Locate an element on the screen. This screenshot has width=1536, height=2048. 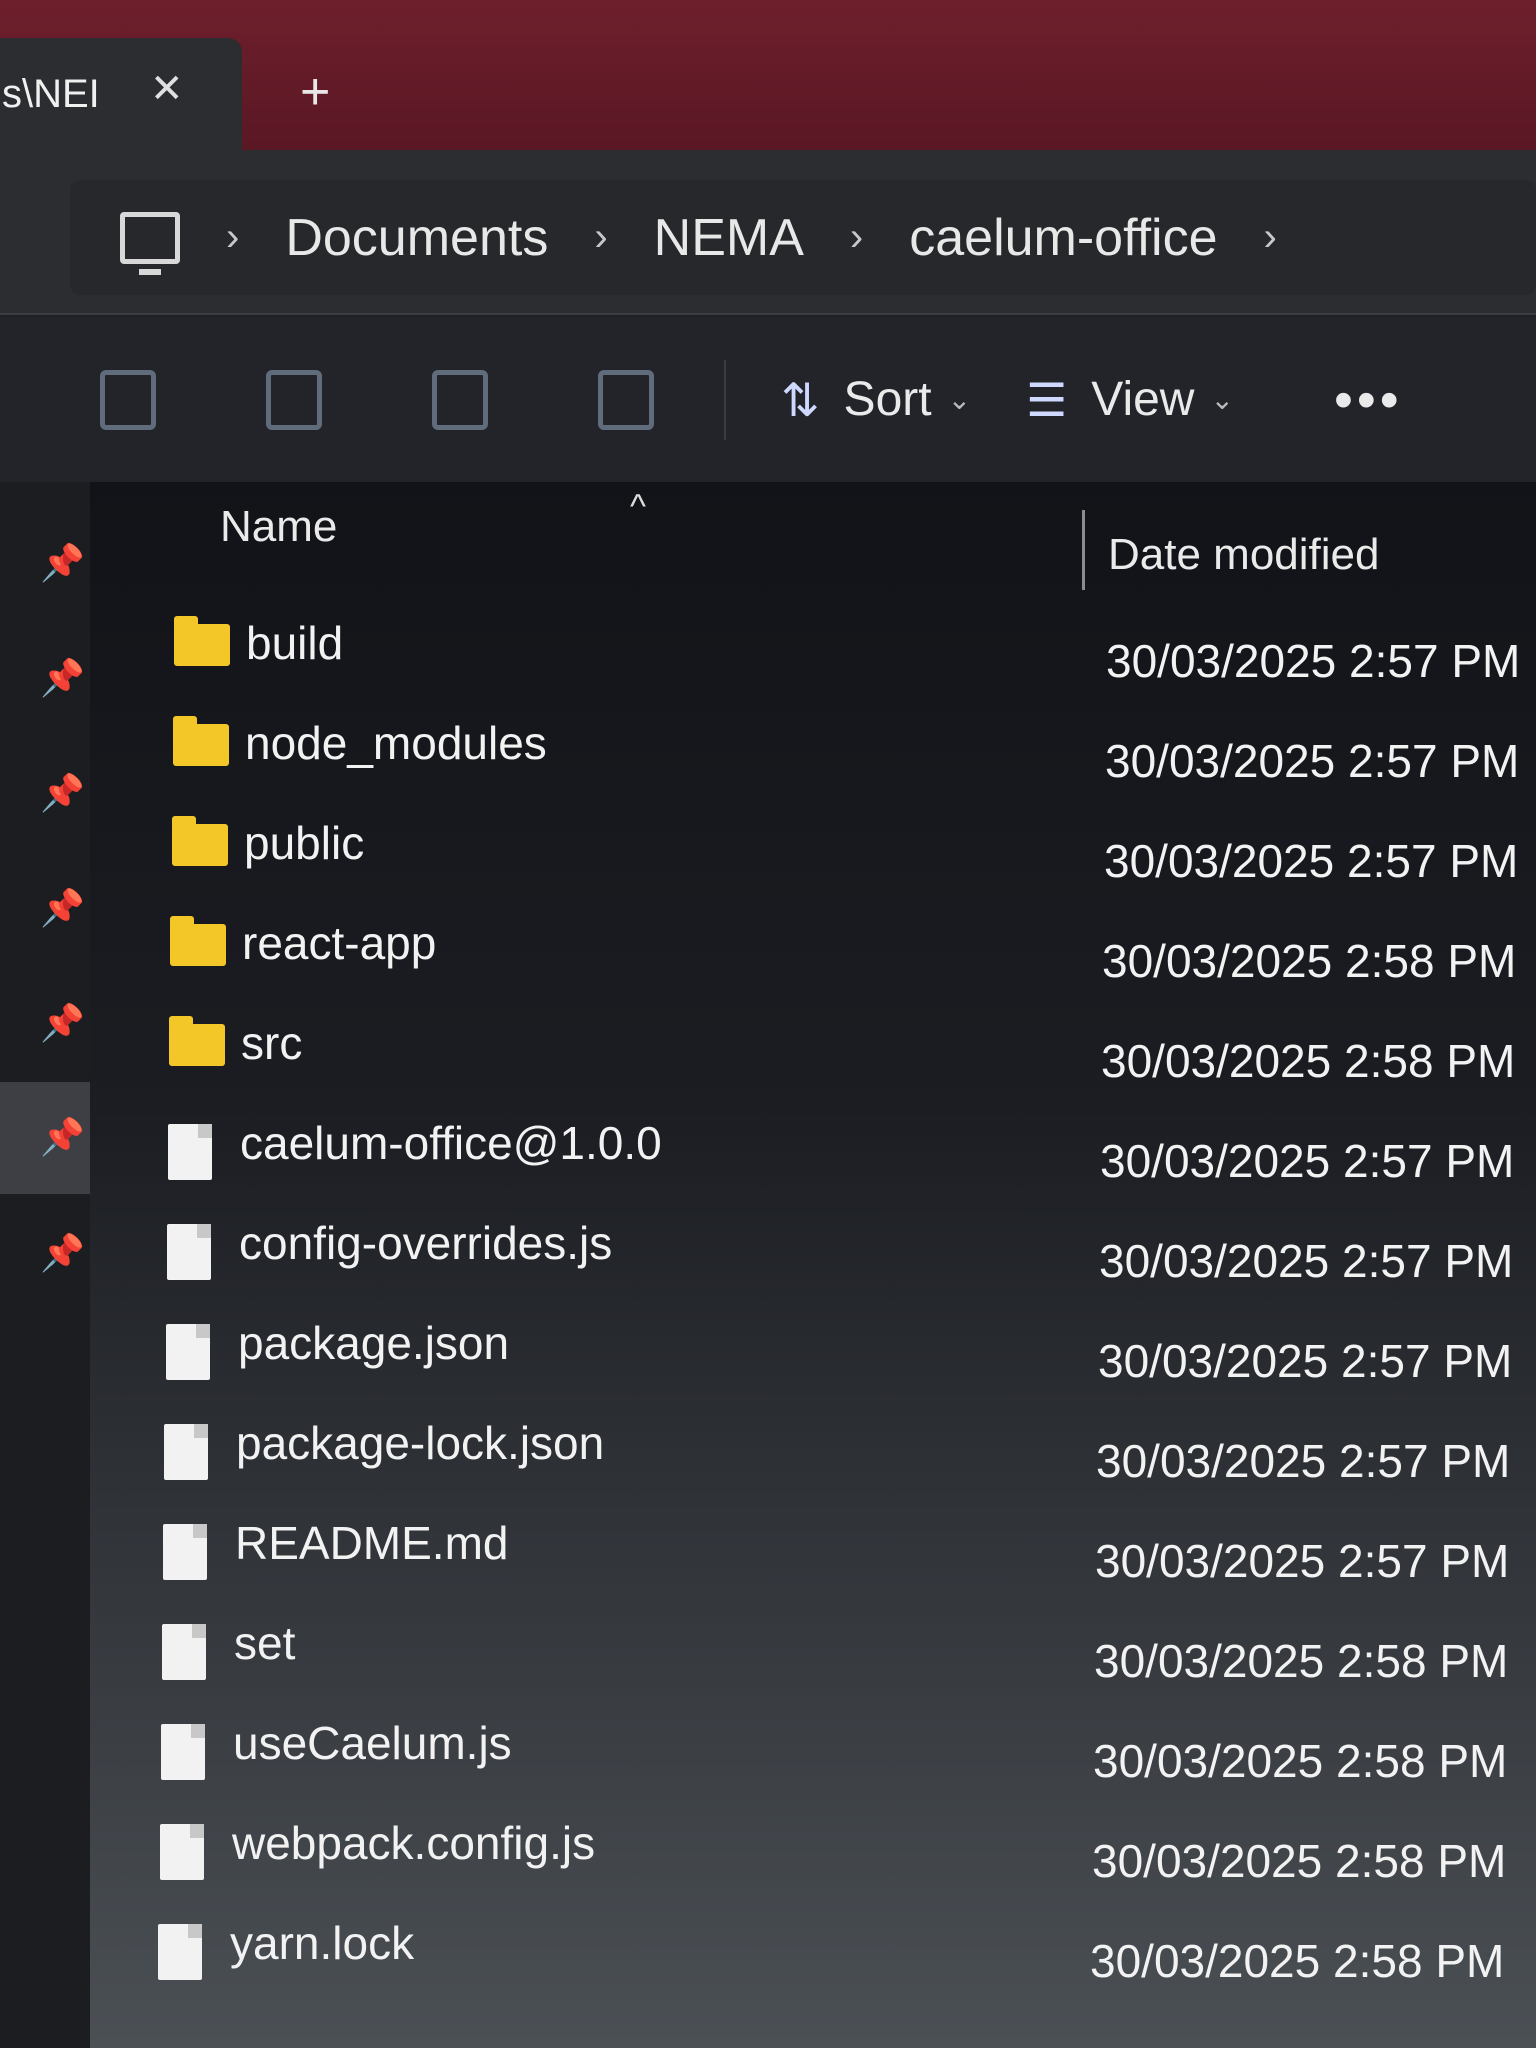
file-name: package.json is located at coordinates (374, 1343).